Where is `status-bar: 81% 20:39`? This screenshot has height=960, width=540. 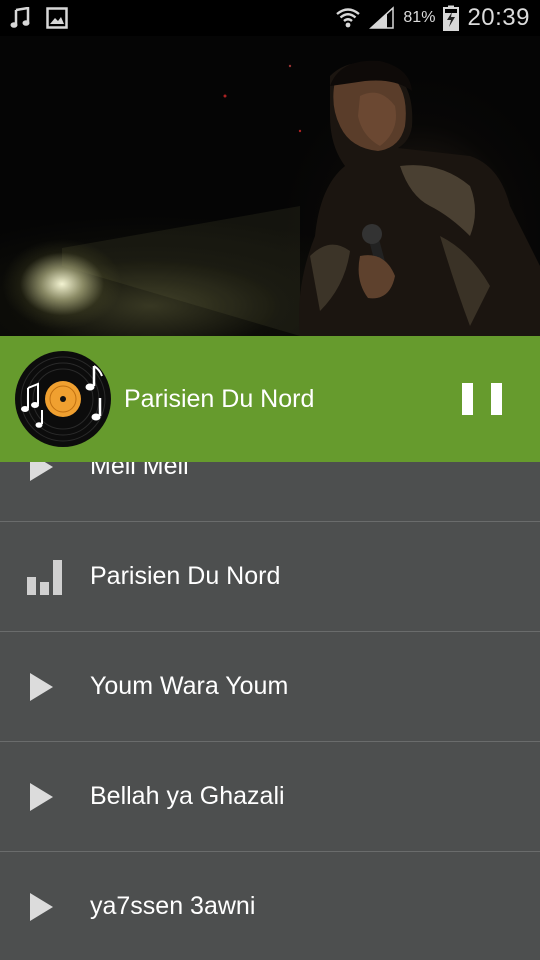
status-bar: 81% 20:39 is located at coordinates (270, 18).